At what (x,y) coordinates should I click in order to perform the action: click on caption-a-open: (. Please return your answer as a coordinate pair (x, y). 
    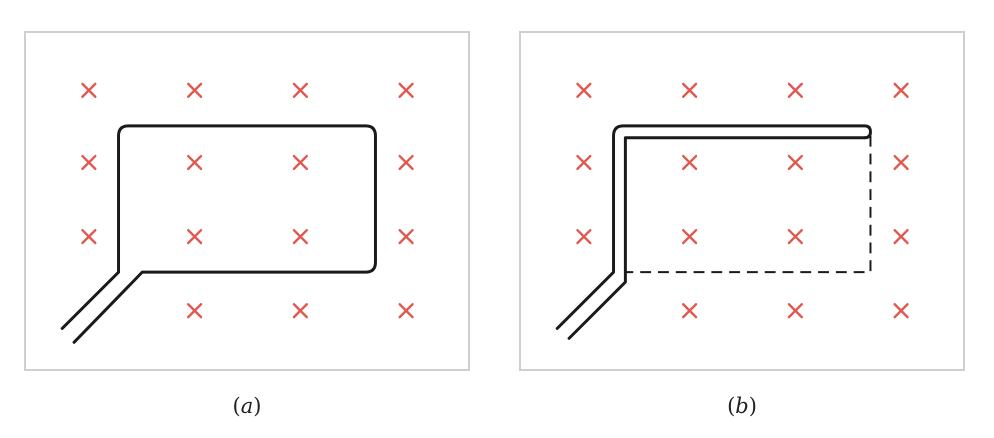
    Looking at the image, I should click on (236, 406).